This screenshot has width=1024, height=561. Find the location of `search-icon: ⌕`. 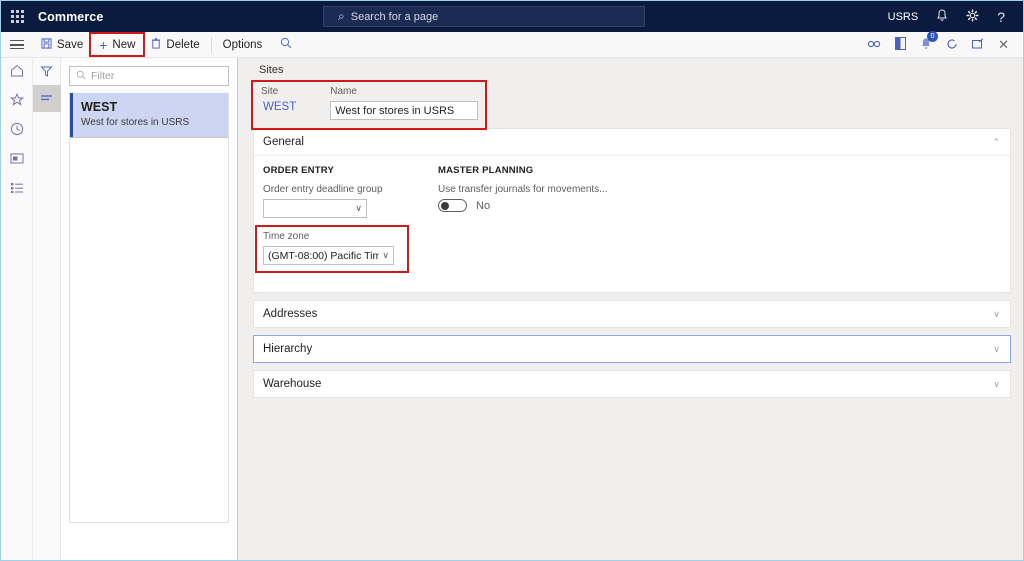

search-icon: ⌕ is located at coordinates (341, 16).